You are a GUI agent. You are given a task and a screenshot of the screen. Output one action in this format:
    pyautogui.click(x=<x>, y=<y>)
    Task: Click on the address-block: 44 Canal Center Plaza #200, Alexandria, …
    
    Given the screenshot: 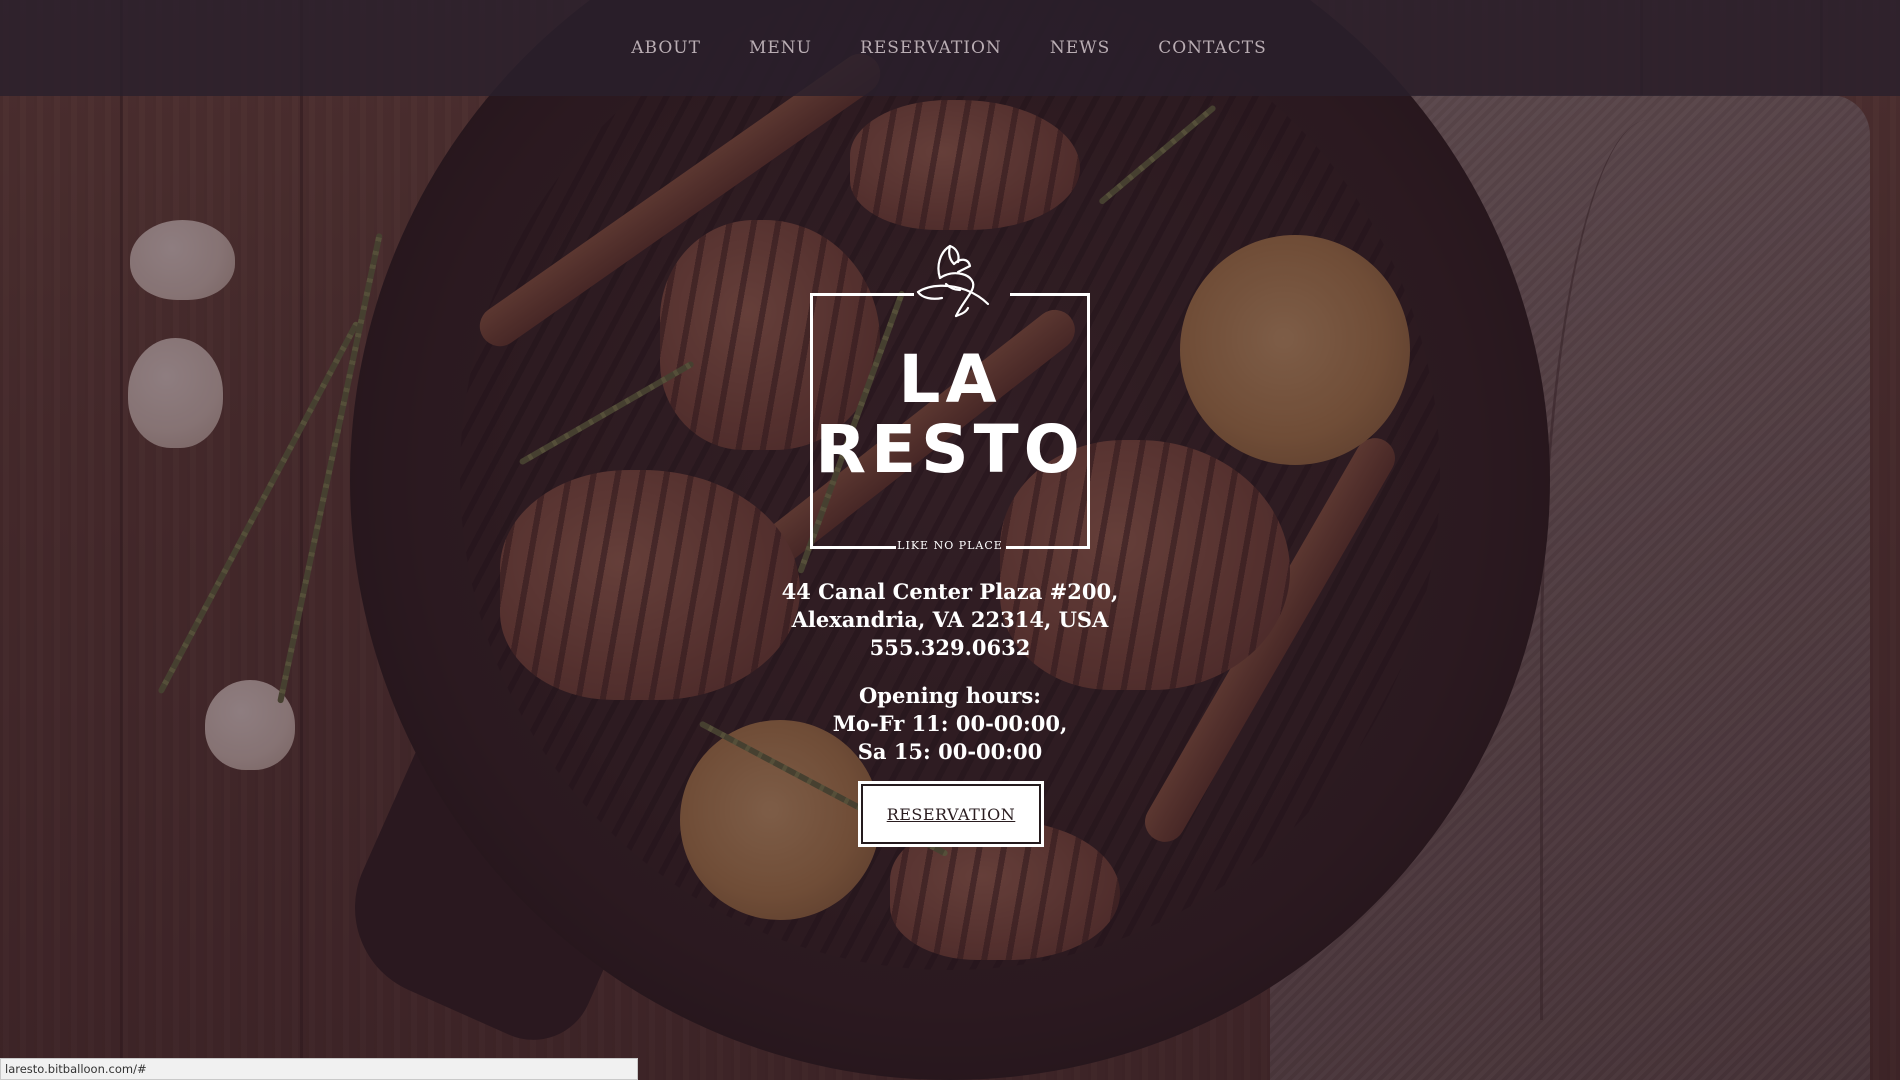 What is the action you would take?
    pyautogui.click(x=950, y=620)
    